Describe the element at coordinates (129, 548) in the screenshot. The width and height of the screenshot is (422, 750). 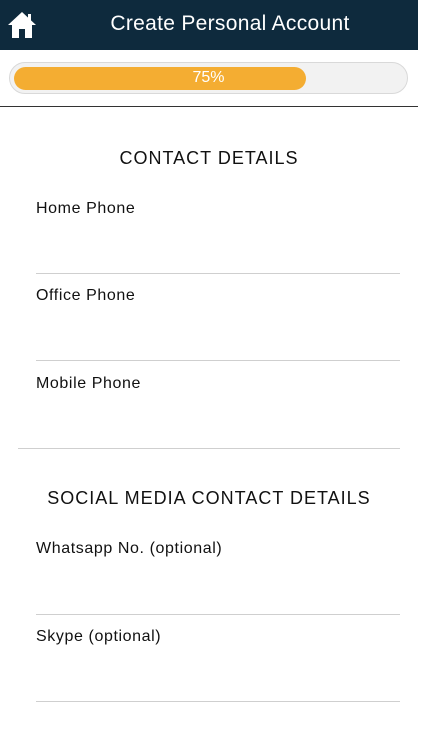
I see `whatsapp-label: Whatsapp No. (optional)` at that location.